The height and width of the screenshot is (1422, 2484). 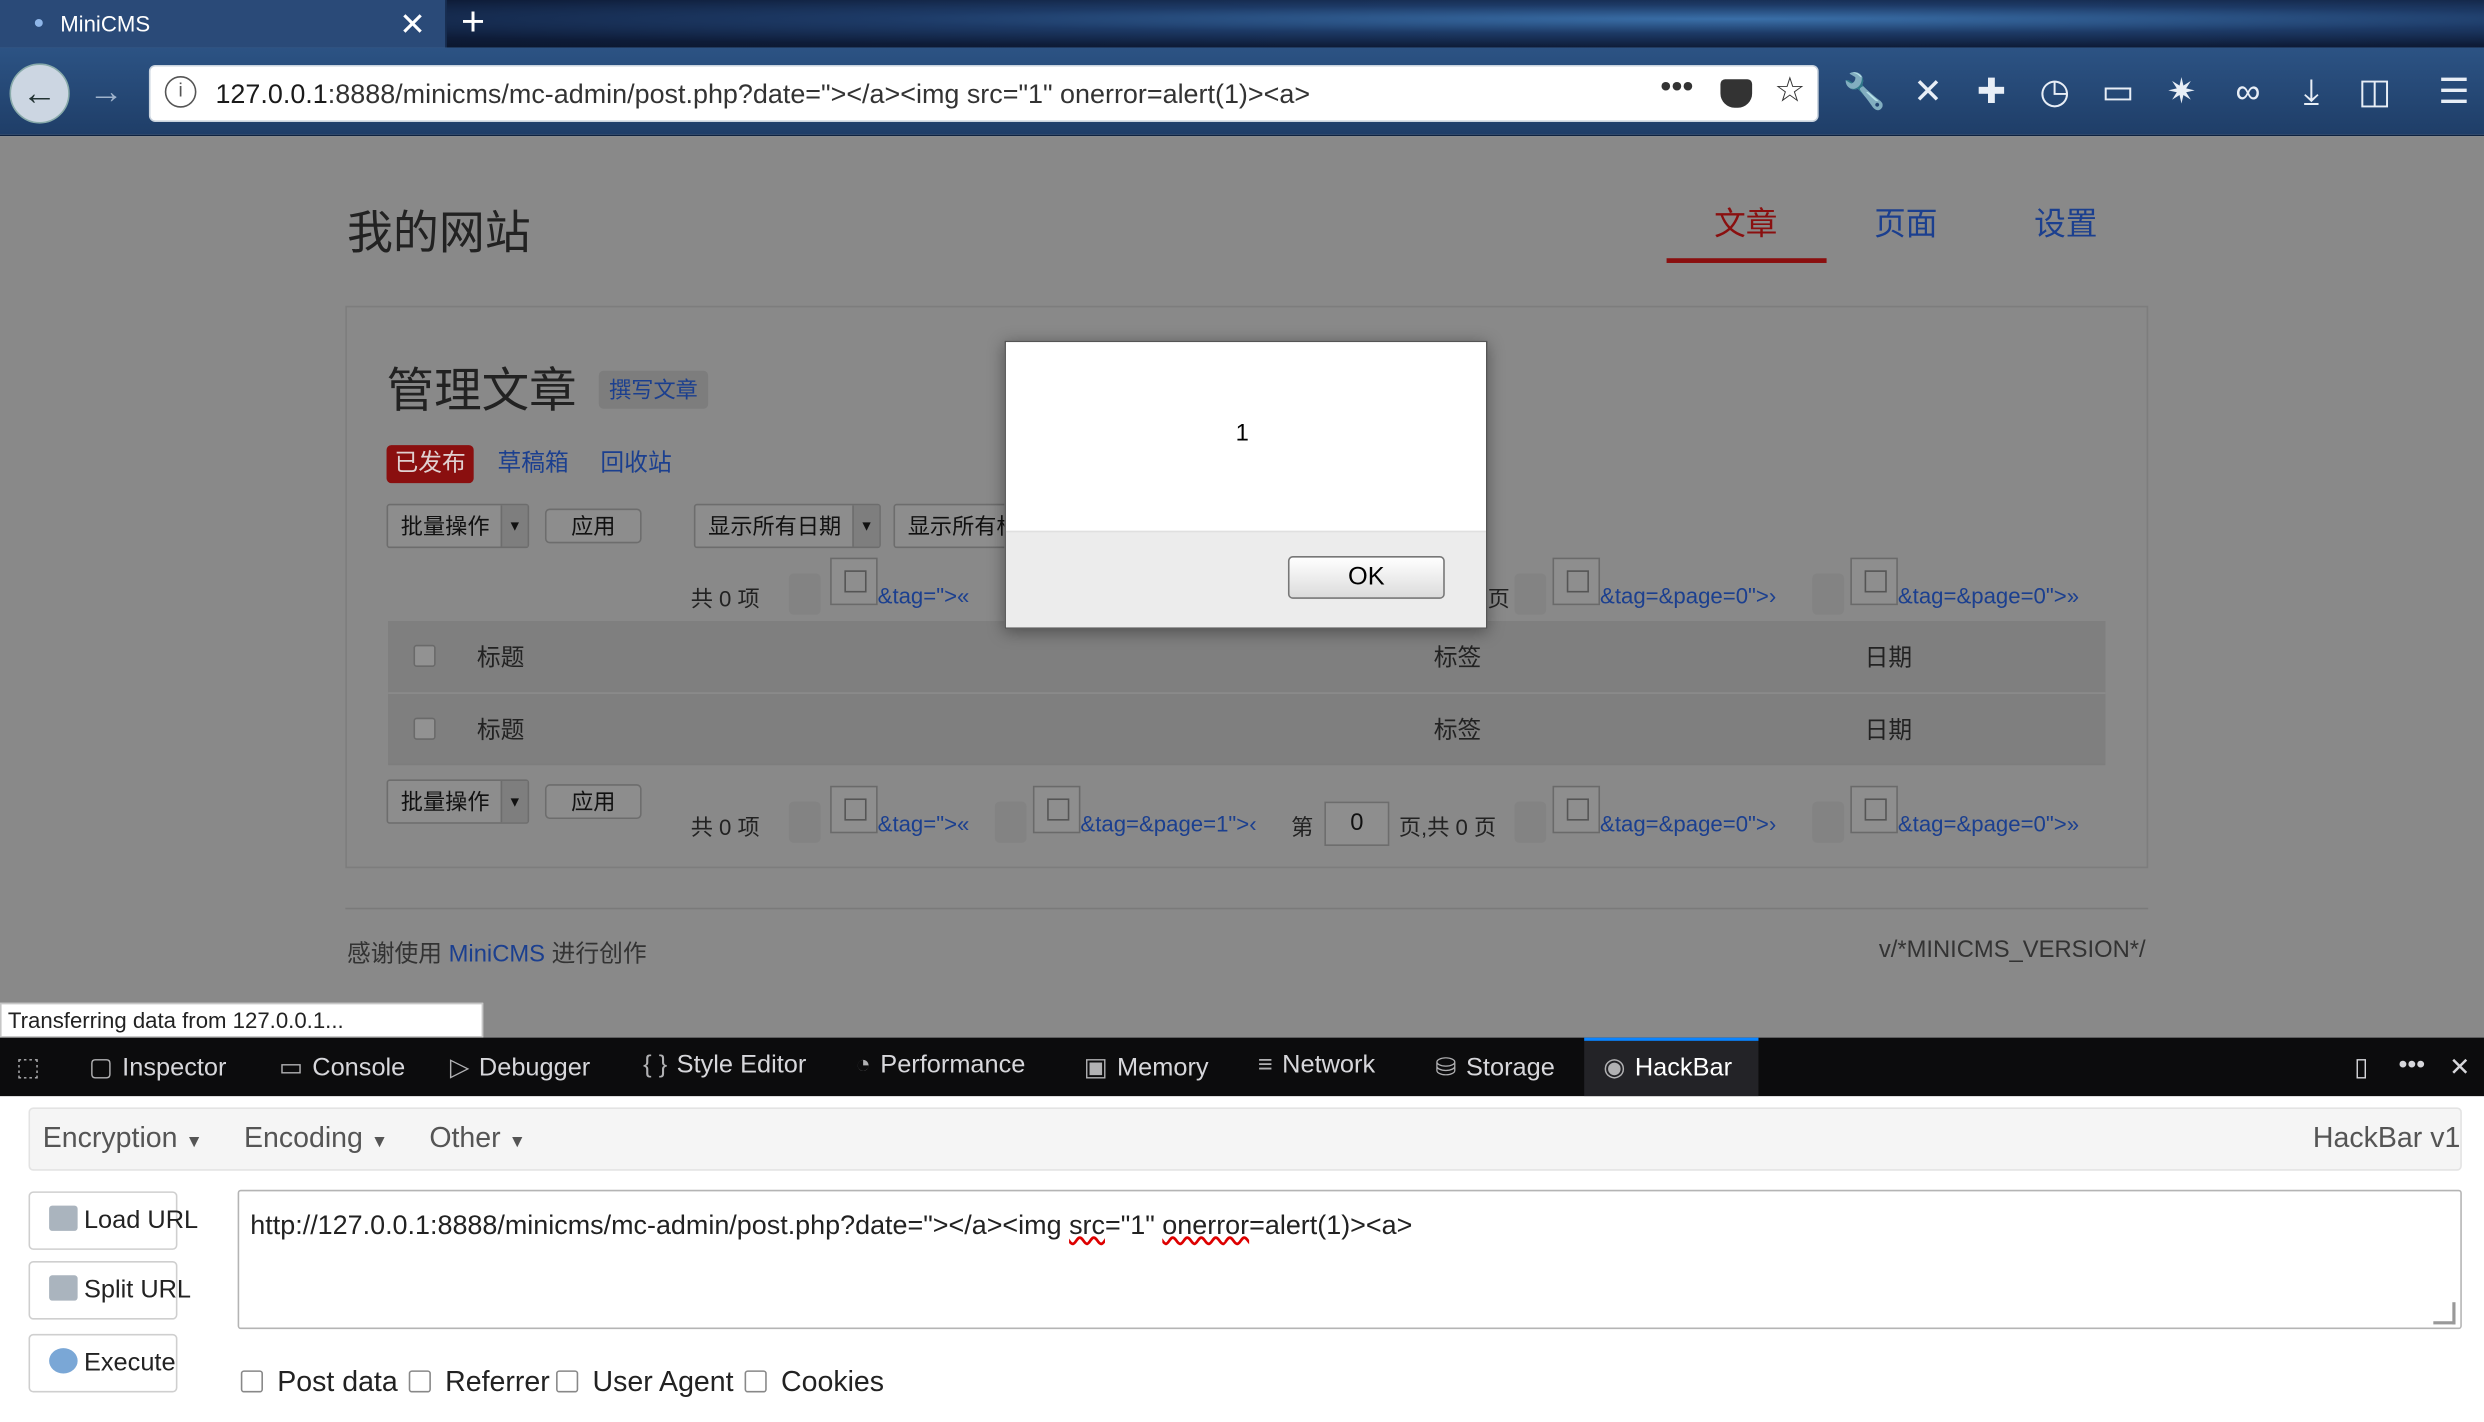 What do you see at coordinates (1865, 93) in the screenshot?
I see `wrench-icon: 🔧` at bounding box center [1865, 93].